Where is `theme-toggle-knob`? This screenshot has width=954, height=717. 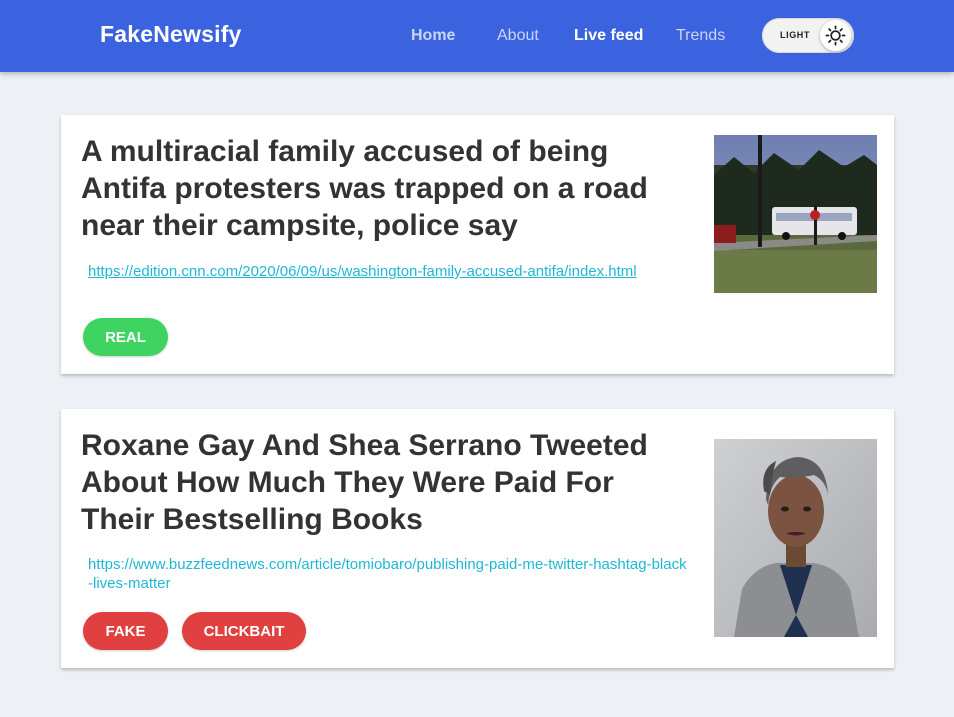
theme-toggle-knob is located at coordinates (835, 35).